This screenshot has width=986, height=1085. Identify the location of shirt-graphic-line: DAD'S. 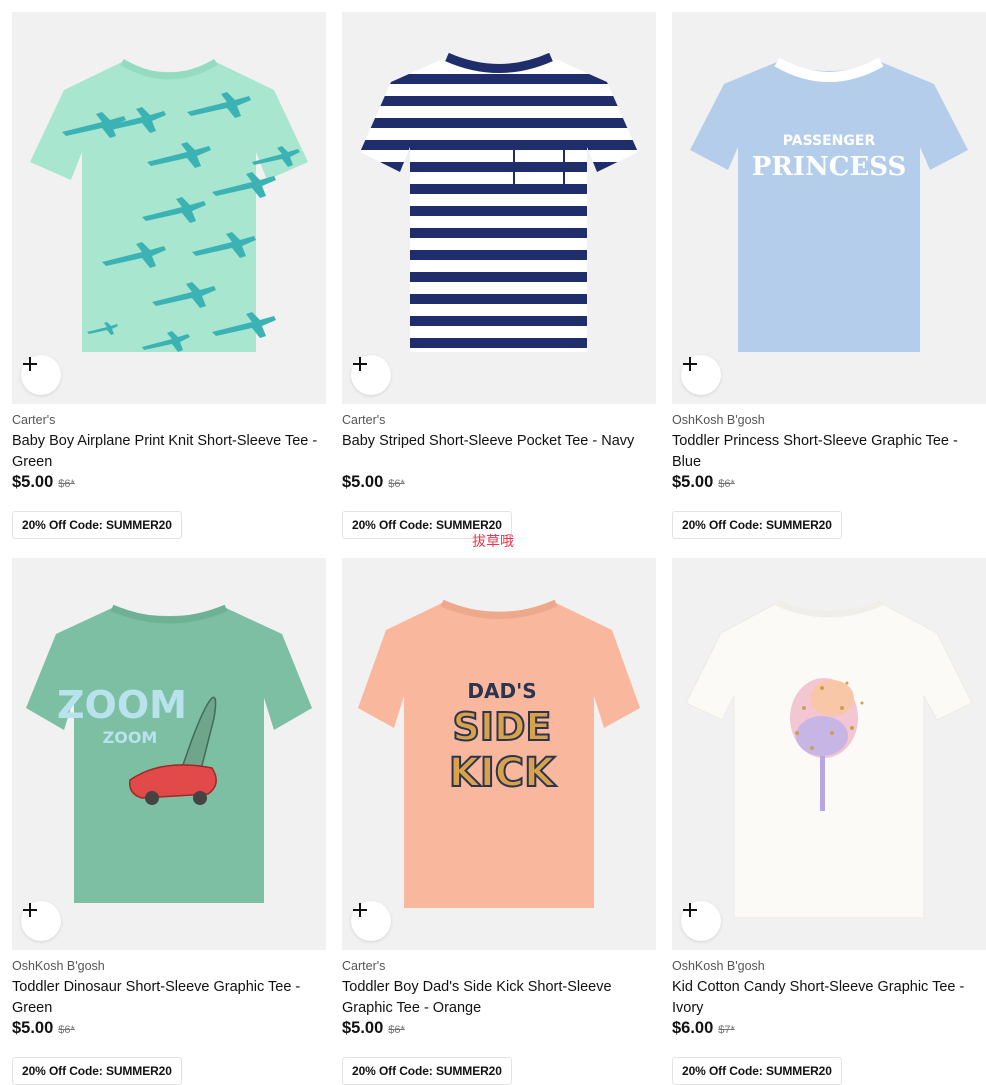
(501, 691).